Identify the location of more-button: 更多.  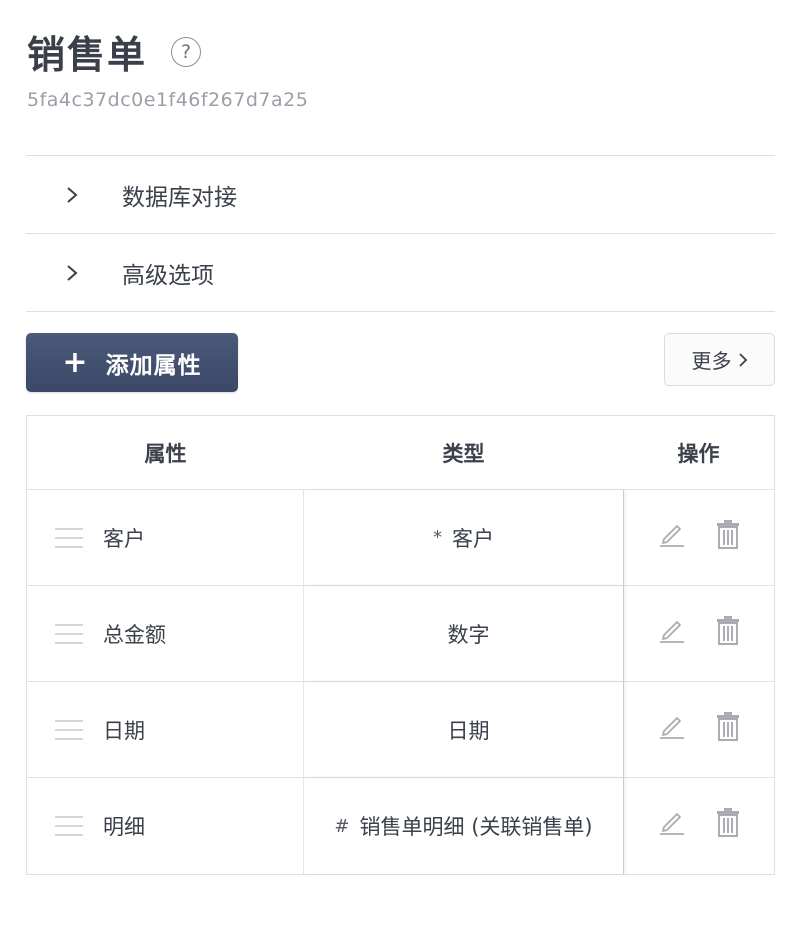
(719, 359).